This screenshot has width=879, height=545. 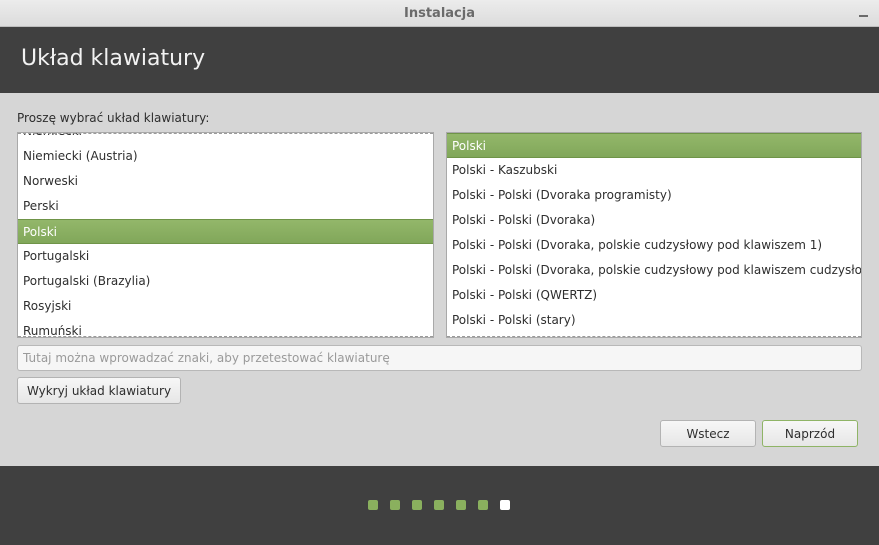 I want to click on variant-list-item: Polski - Polski (QWERTZ), so click(x=654, y=295).